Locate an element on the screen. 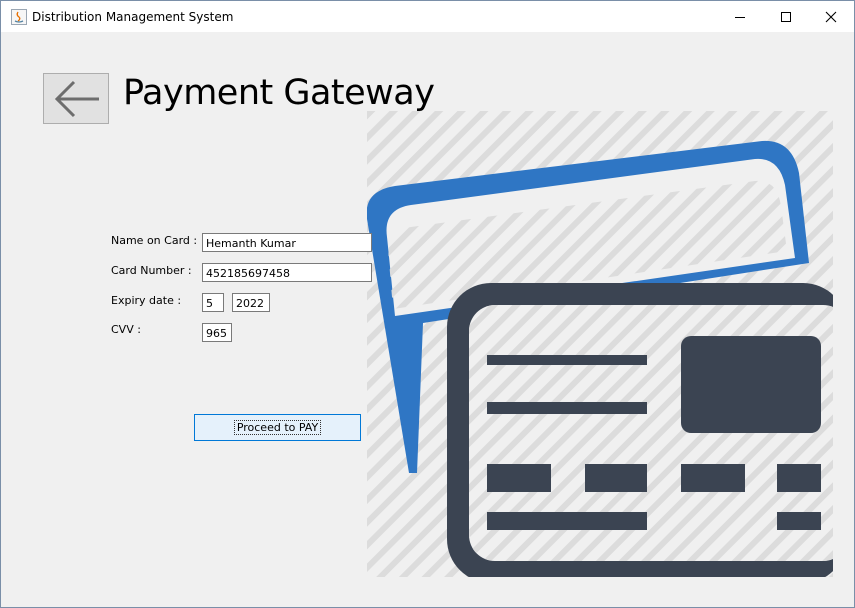 This screenshot has width=855, height=608. name-on-card-field: Hemanth Kumar is located at coordinates (287, 242).